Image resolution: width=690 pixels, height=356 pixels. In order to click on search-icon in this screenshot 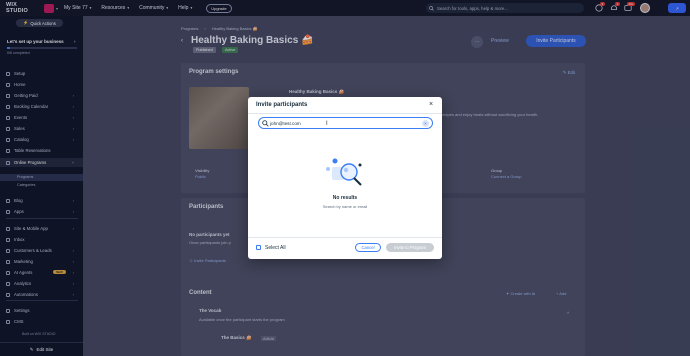, I will do `click(265, 123)`.